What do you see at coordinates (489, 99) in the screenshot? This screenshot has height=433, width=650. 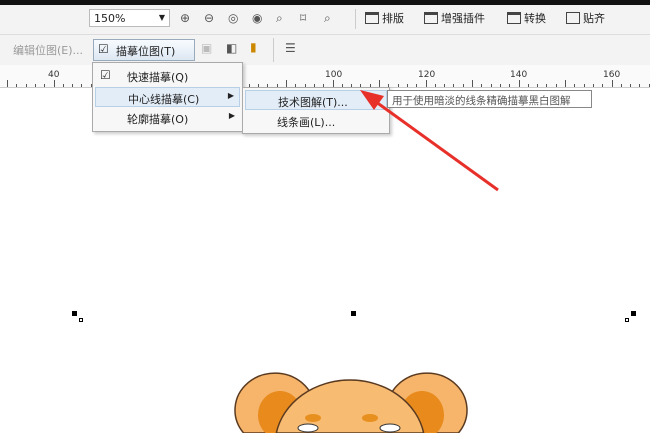 I see `tooltip: 用于使用暗淡的线条精确描摹黑白图解` at bounding box center [489, 99].